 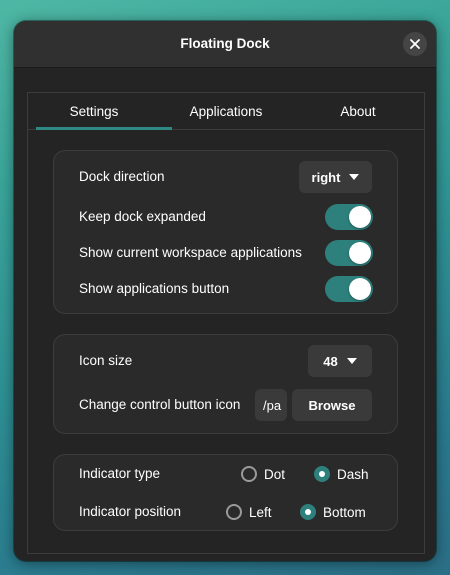 What do you see at coordinates (353, 474) in the screenshot?
I see `radio-label: Dash` at bounding box center [353, 474].